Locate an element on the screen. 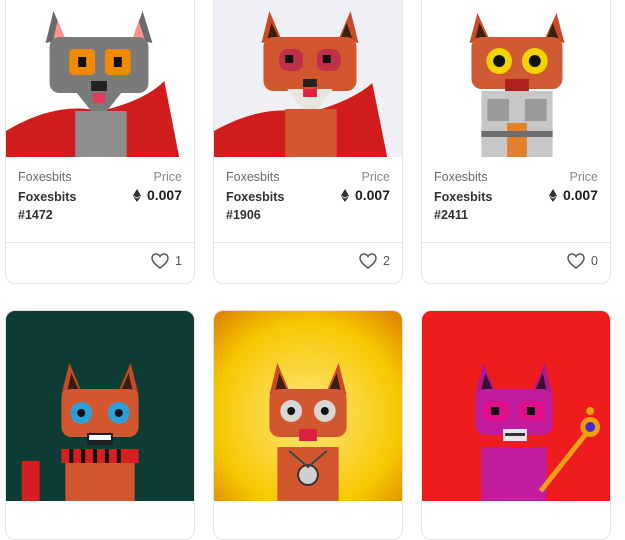  nft-card-info: Foxesbits Foxesbits #2411 Price 0.007 is located at coordinates (516, 200).